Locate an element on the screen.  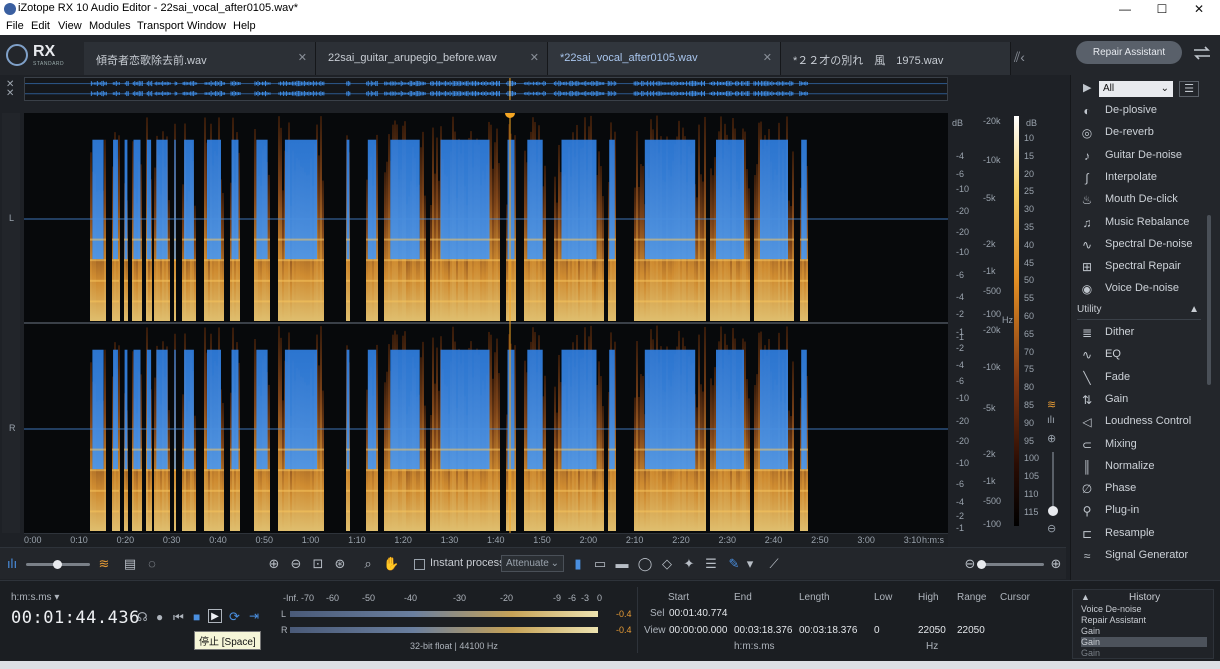
horizontal-zoom-knob is located at coordinates (981, 564).